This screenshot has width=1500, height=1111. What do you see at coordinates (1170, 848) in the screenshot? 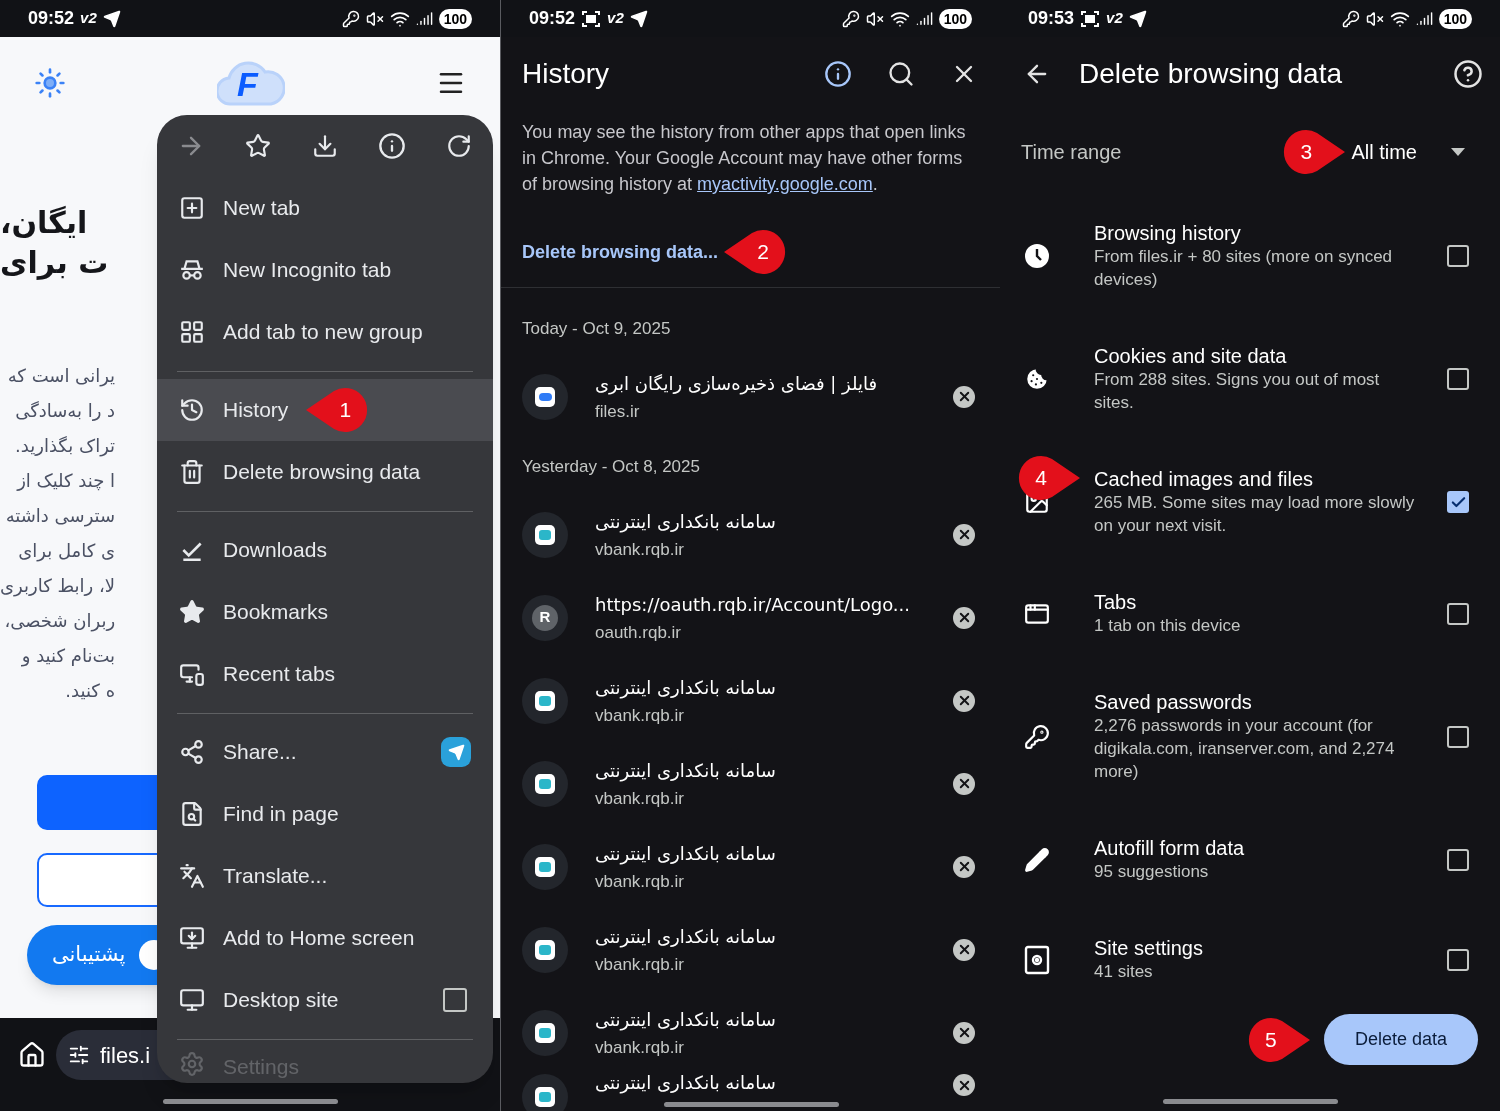
I see `option-title: Autofill form data` at bounding box center [1170, 848].